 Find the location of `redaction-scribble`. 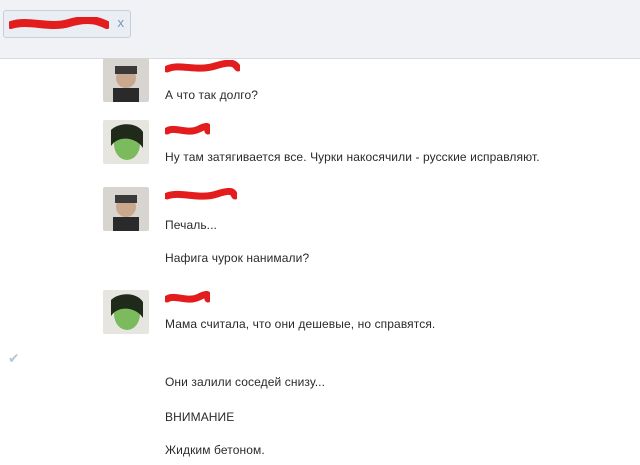

redaction-scribble is located at coordinates (59, 23).